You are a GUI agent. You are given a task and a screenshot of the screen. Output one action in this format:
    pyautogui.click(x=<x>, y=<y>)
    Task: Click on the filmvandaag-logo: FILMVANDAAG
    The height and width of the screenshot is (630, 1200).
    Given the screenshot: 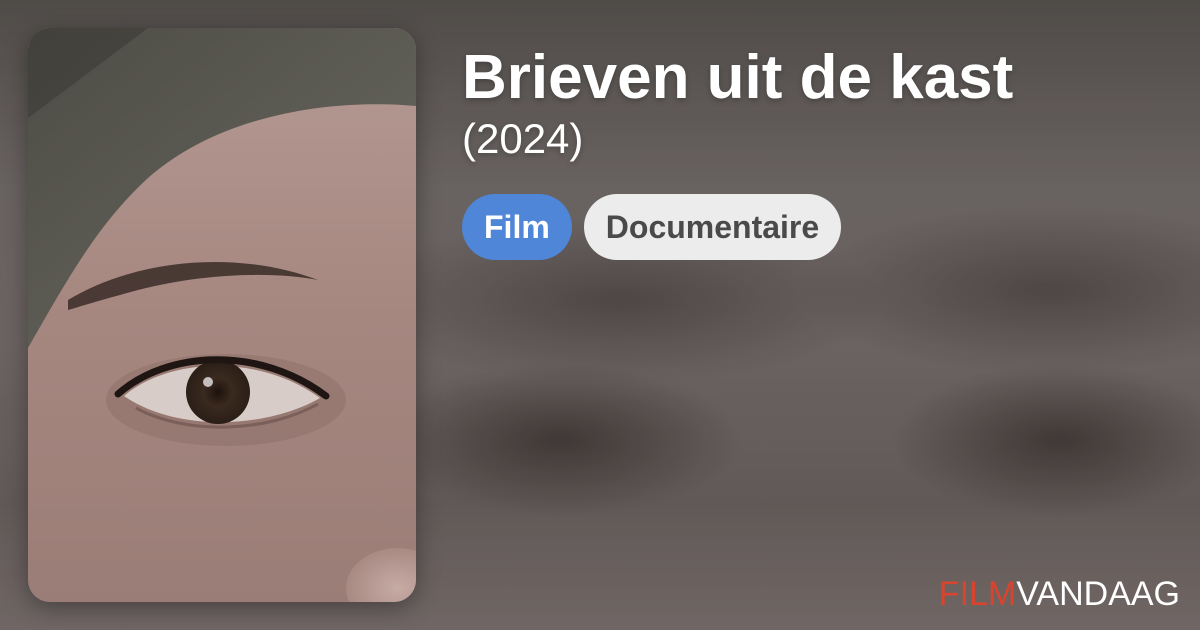 What is the action you would take?
    pyautogui.click(x=1059, y=594)
    